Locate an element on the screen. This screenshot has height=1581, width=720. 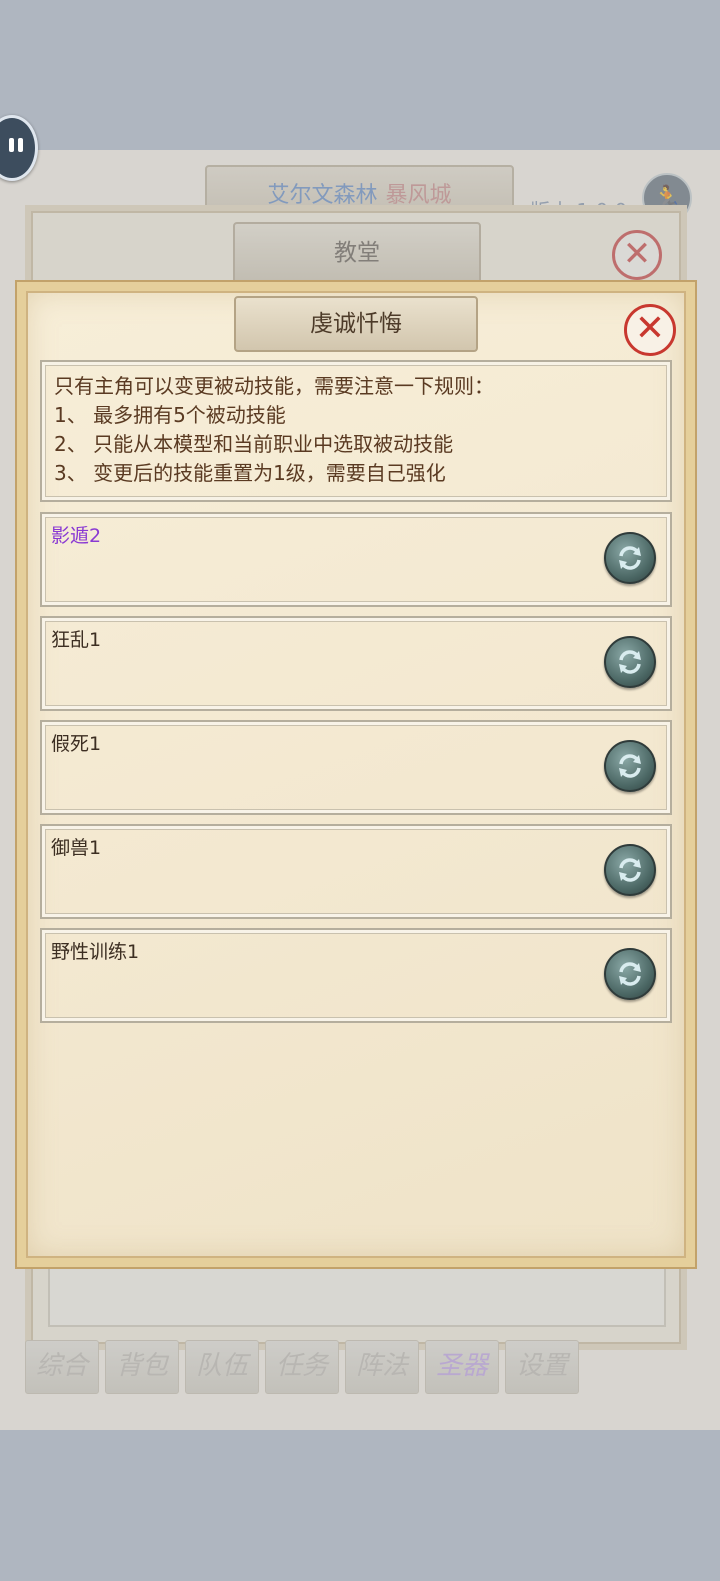
dialog-close-button: ✕ is located at coordinates (650, 330).